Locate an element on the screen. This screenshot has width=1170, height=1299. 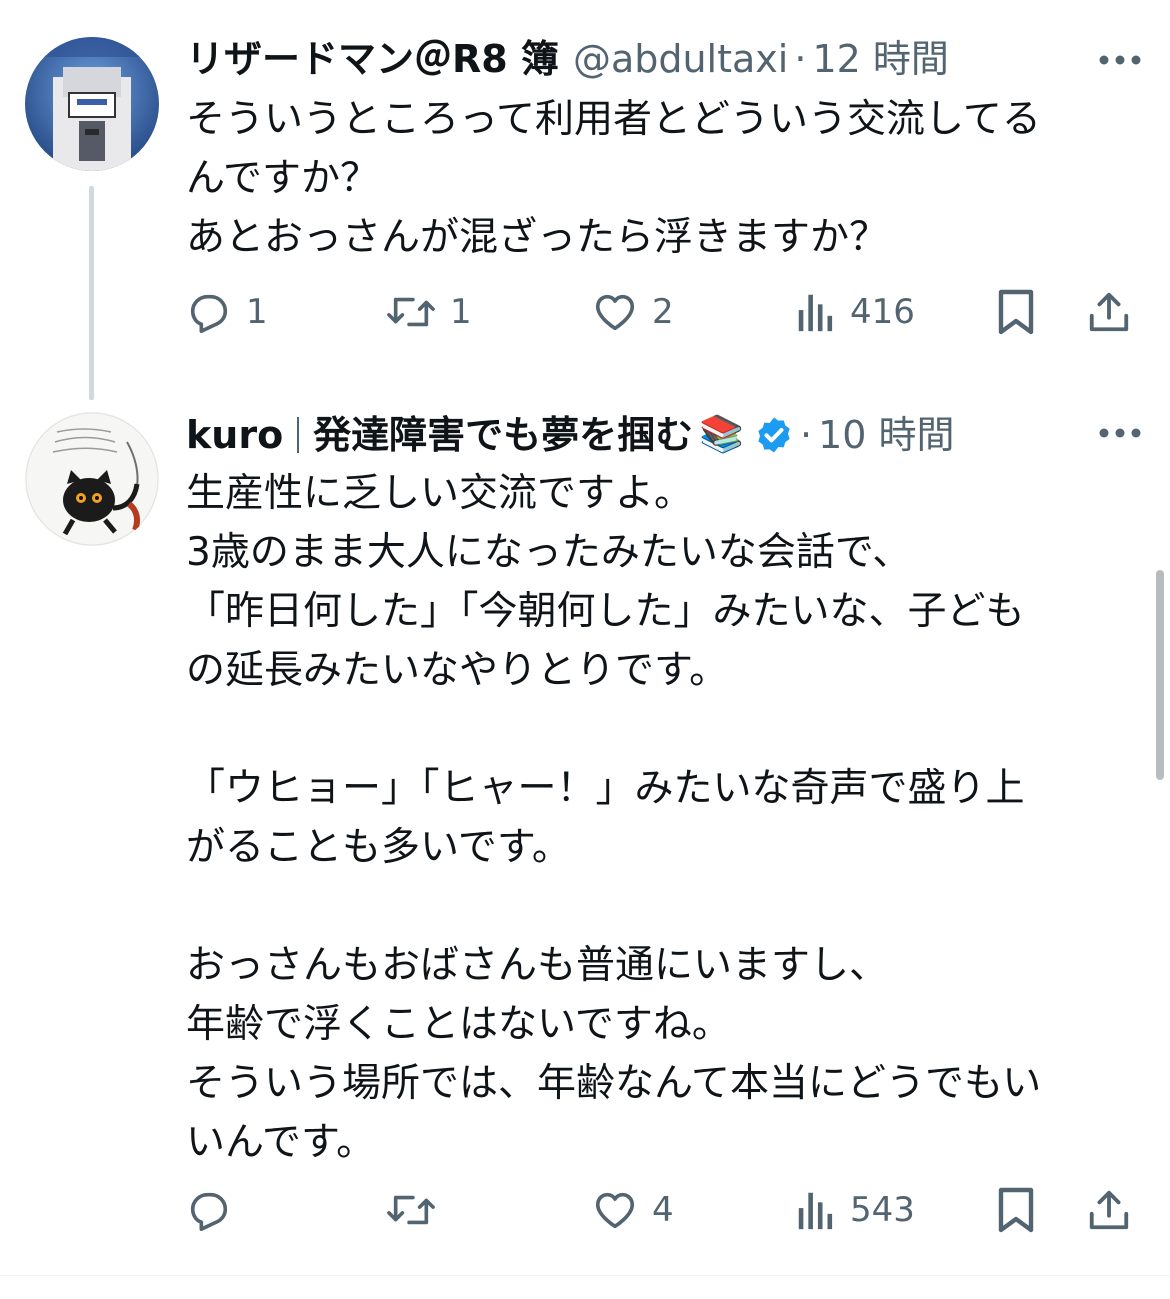
like-button: 2 is located at coordinates (633, 312).